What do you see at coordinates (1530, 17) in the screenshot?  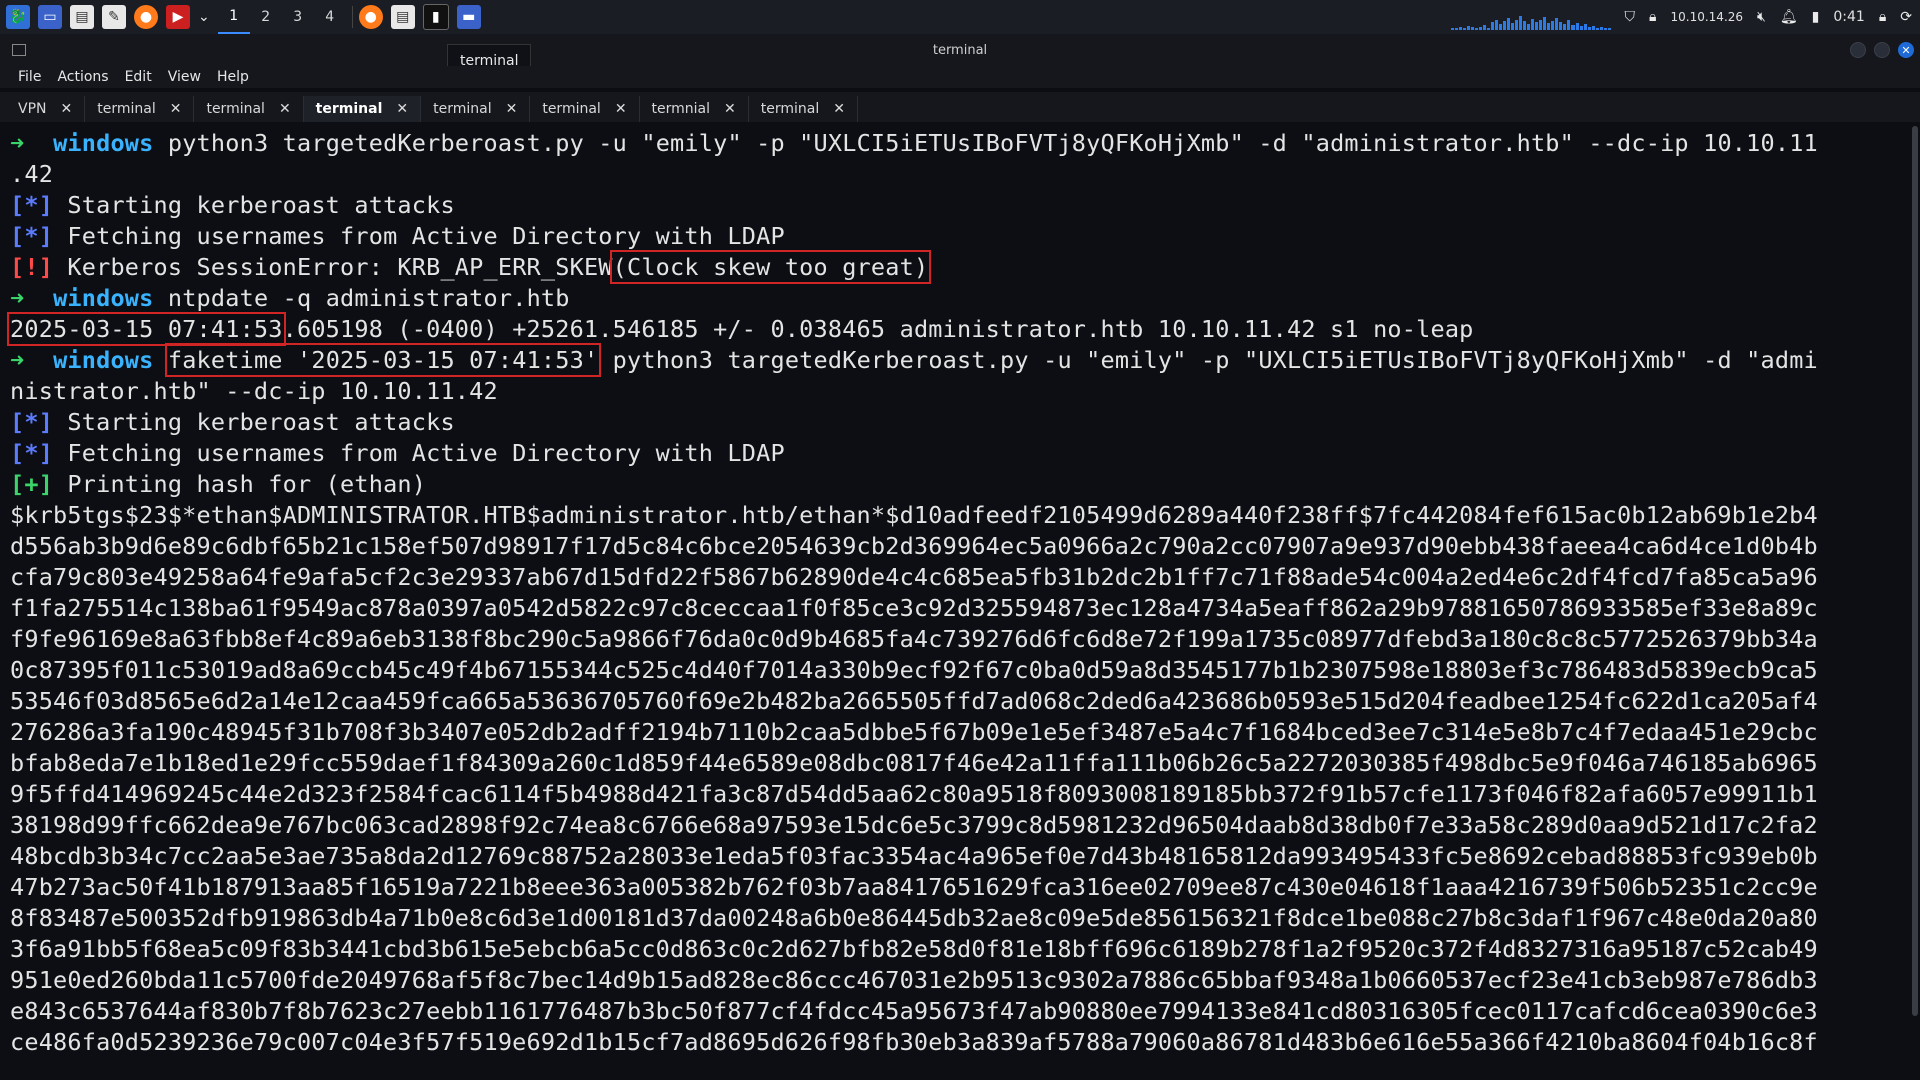 I see `network-graph` at bounding box center [1530, 17].